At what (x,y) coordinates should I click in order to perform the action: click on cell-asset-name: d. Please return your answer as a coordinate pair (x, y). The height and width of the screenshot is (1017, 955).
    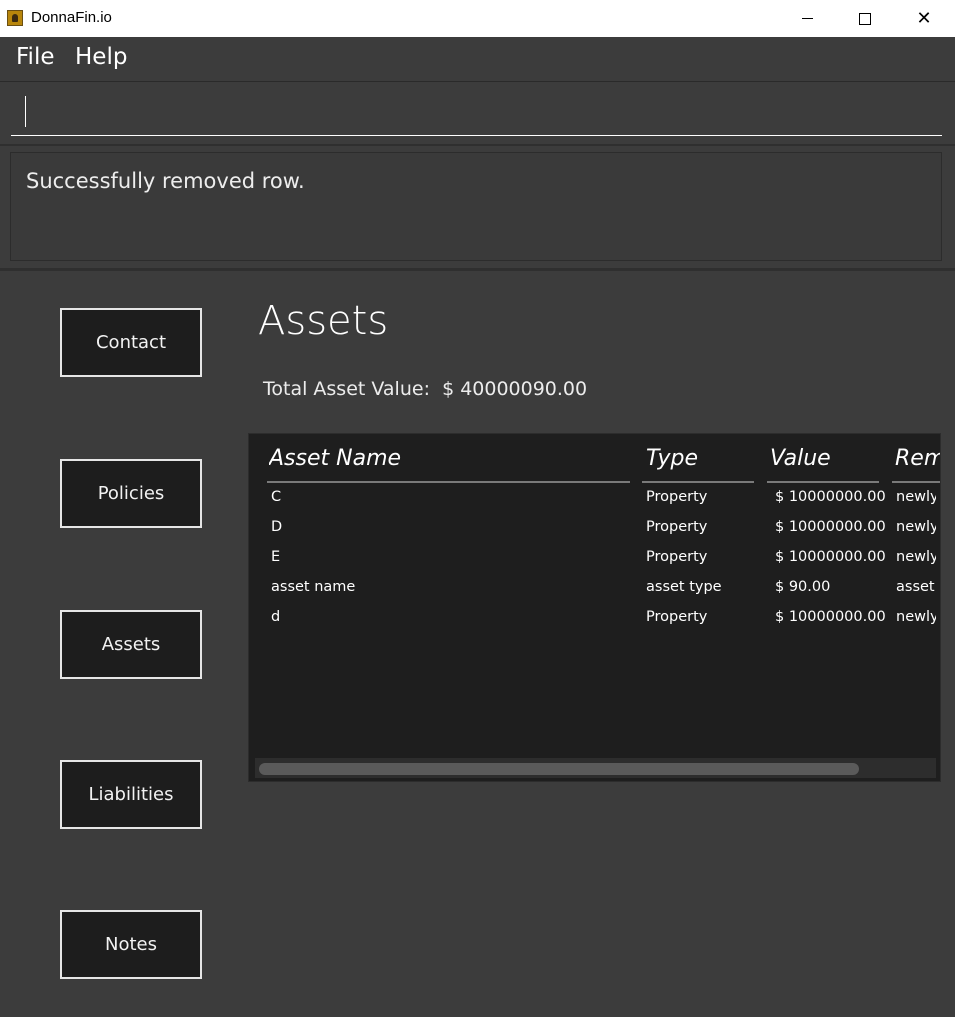
    Looking at the image, I should click on (276, 617).